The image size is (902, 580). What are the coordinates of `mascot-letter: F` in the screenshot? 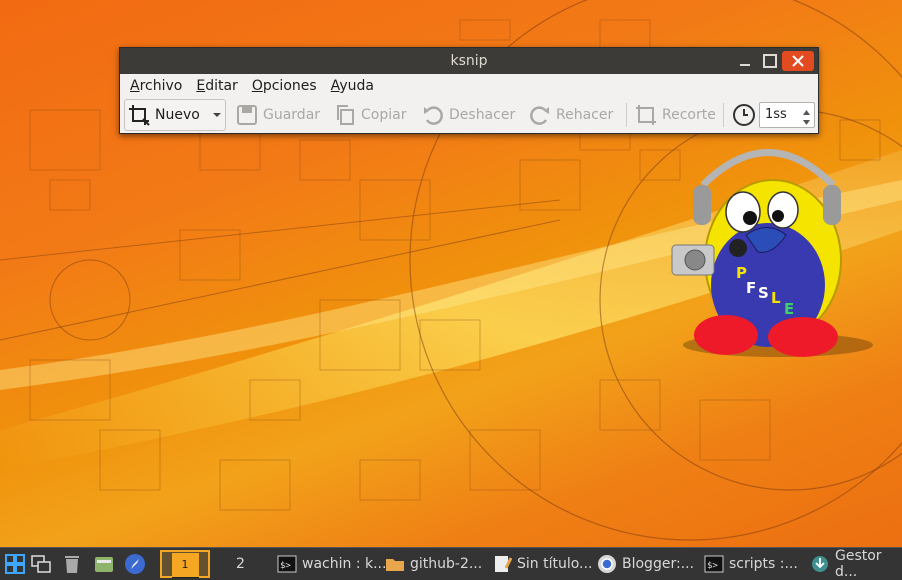 It's located at (751, 288).